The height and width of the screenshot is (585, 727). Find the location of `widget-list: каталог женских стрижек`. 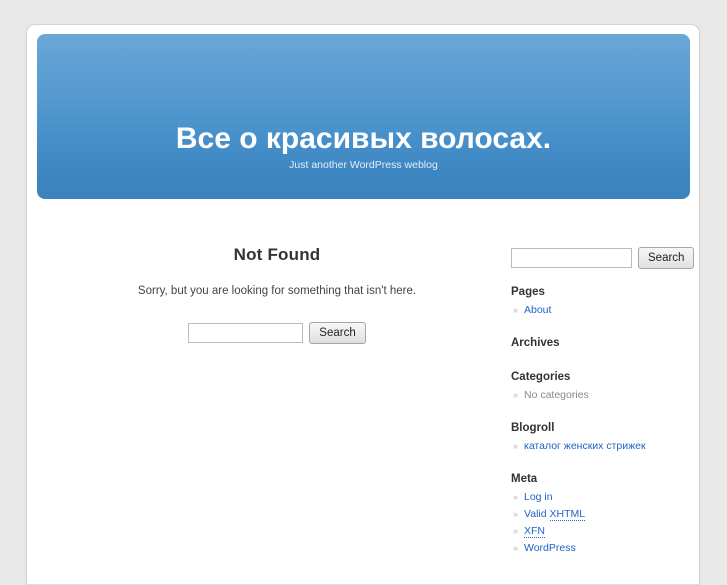

widget-list: каталог женских стрижек is located at coordinates (601, 447).